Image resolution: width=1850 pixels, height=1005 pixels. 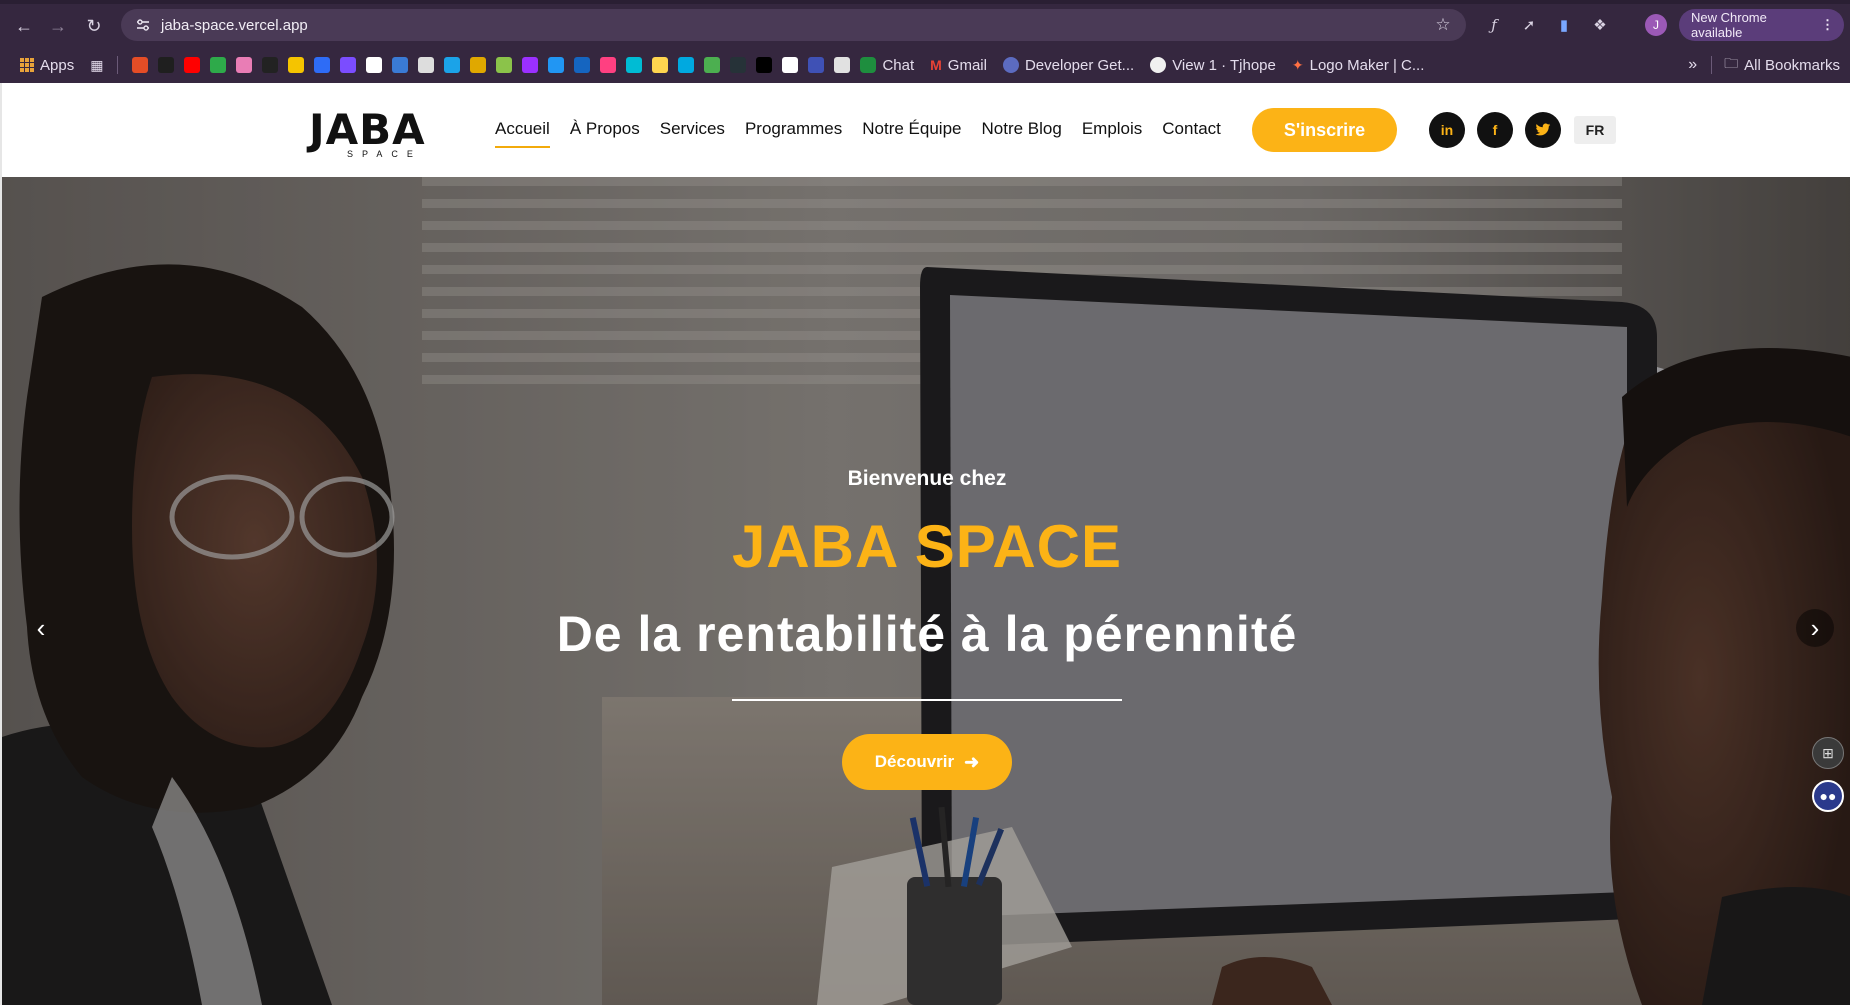 I want to click on nav-item-notre-blog: Notre Blog, so click(x=1021, y=129).